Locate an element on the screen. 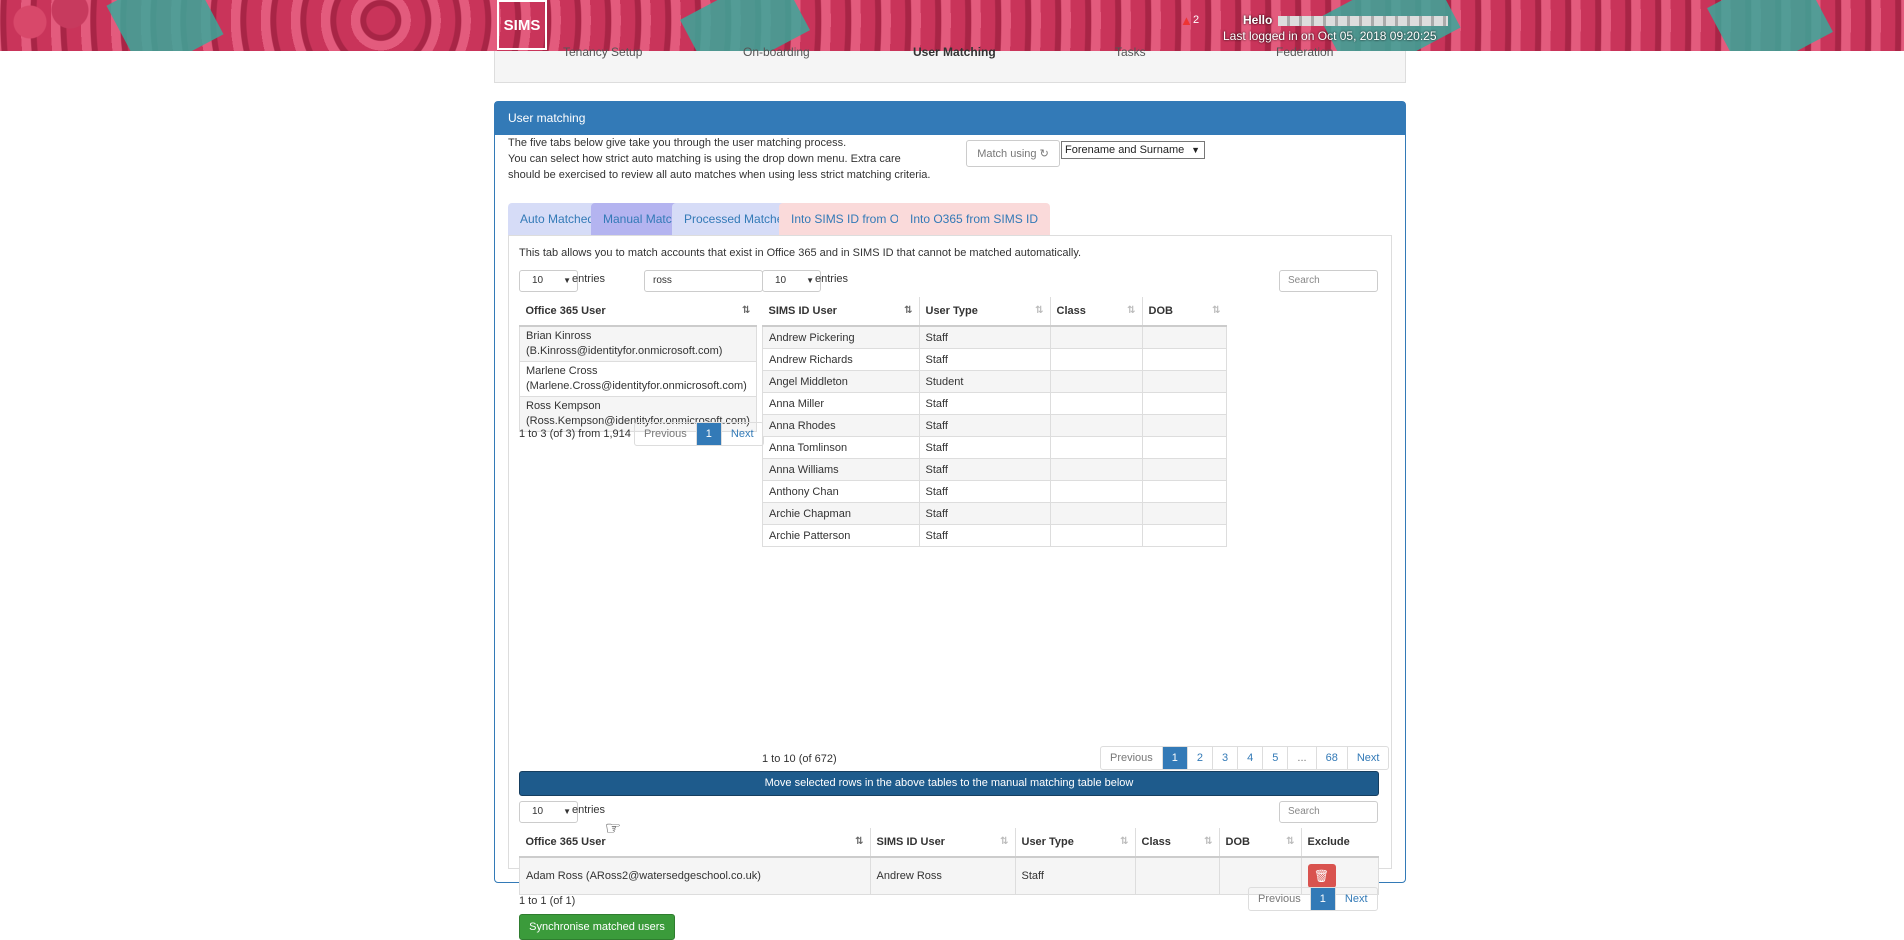 This screenshot has height=940, width=1904. bottom-search-input: Search is located at coordinates (1328, 812).